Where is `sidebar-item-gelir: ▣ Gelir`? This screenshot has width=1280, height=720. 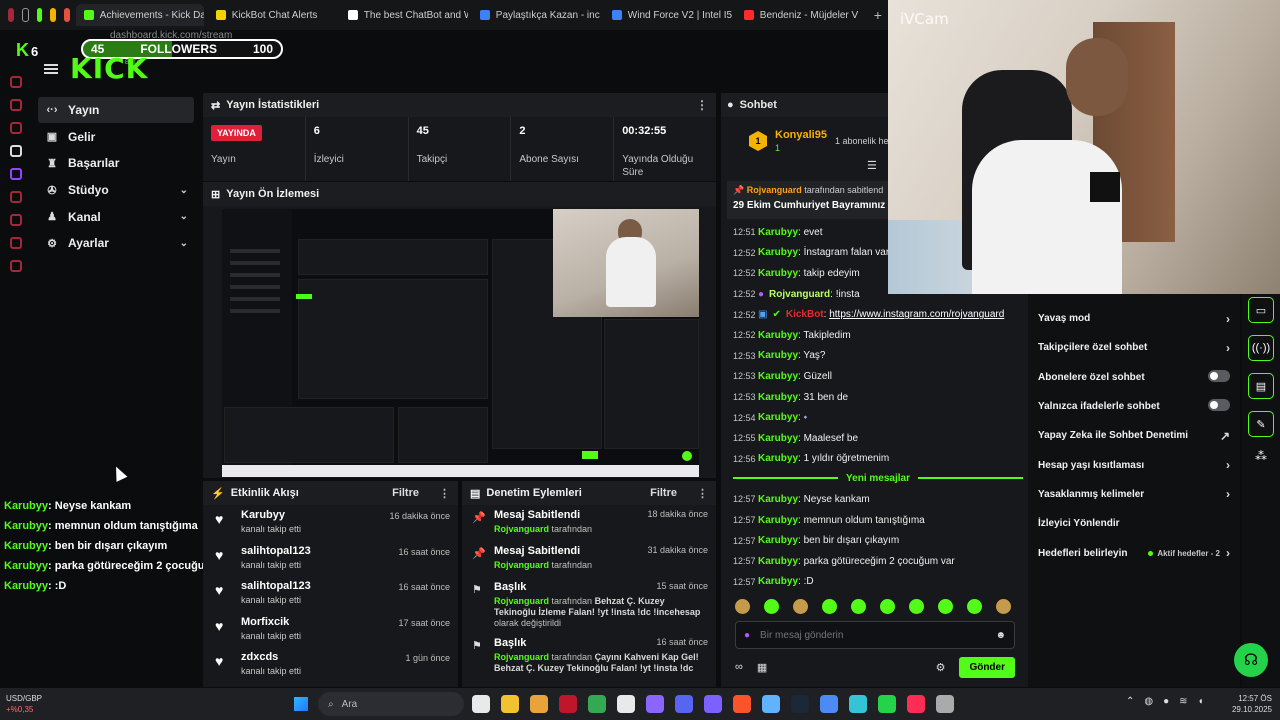 sidebar-item-gelir: ▣ Gelir is located at coordinates (116, 137).